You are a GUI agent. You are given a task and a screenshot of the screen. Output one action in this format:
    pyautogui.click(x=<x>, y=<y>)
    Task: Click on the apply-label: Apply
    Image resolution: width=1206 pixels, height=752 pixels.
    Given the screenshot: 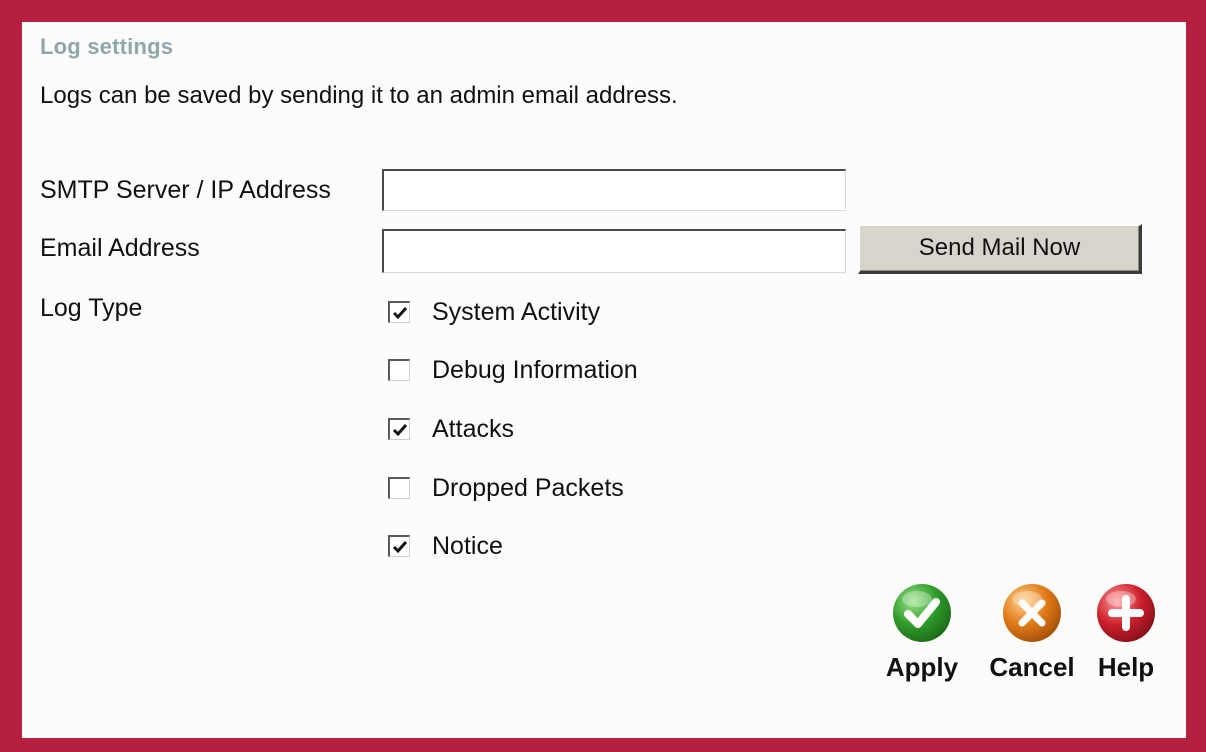 What is the action you would take?
    pyautogui.click(x=922, y=667)
    